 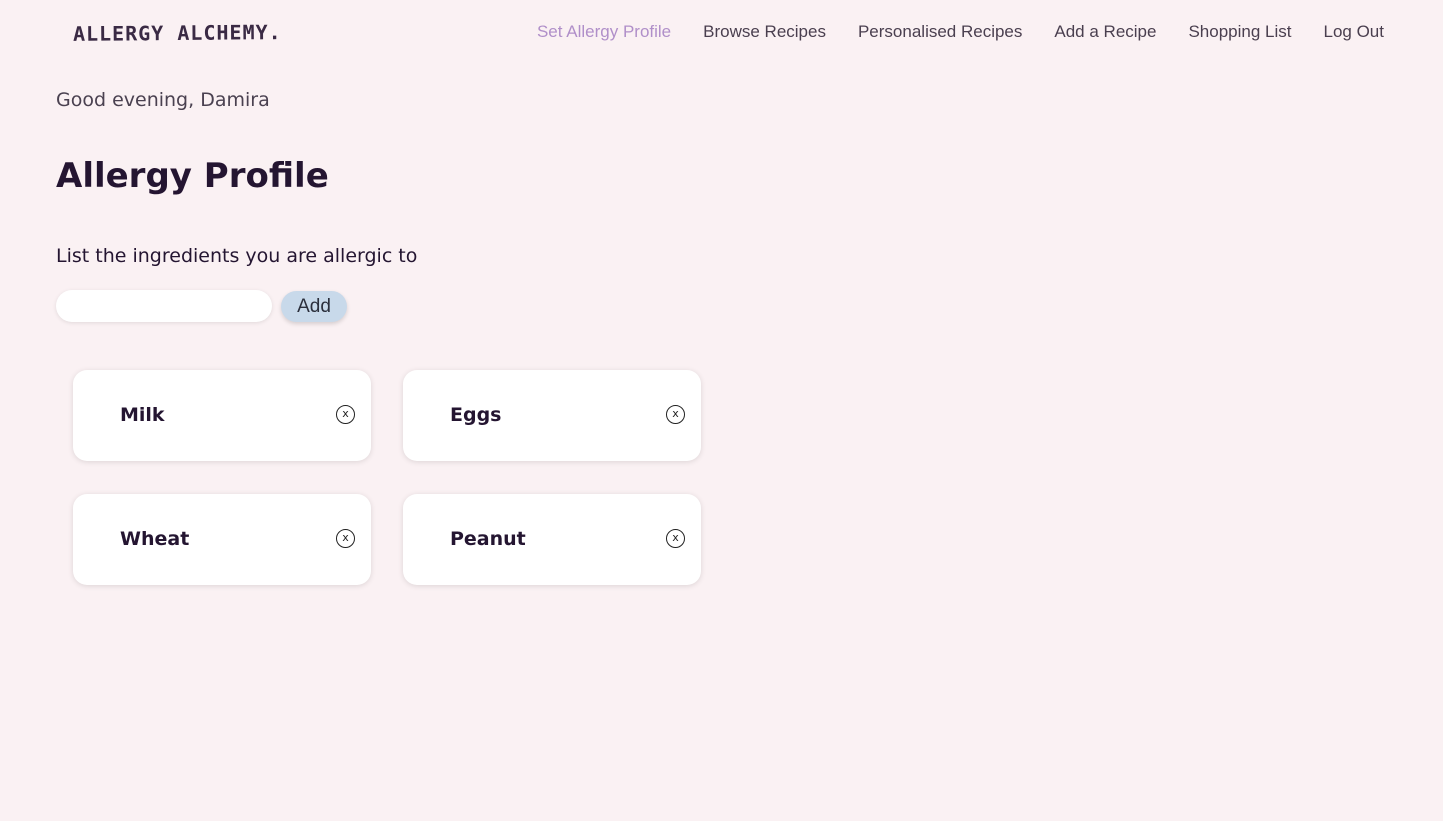 What do you see at coordinates (604, 32) in the screenshot?
I see `nav-set-allergy-profile: Set Allergy Profile` at bounding box center [604, 32].